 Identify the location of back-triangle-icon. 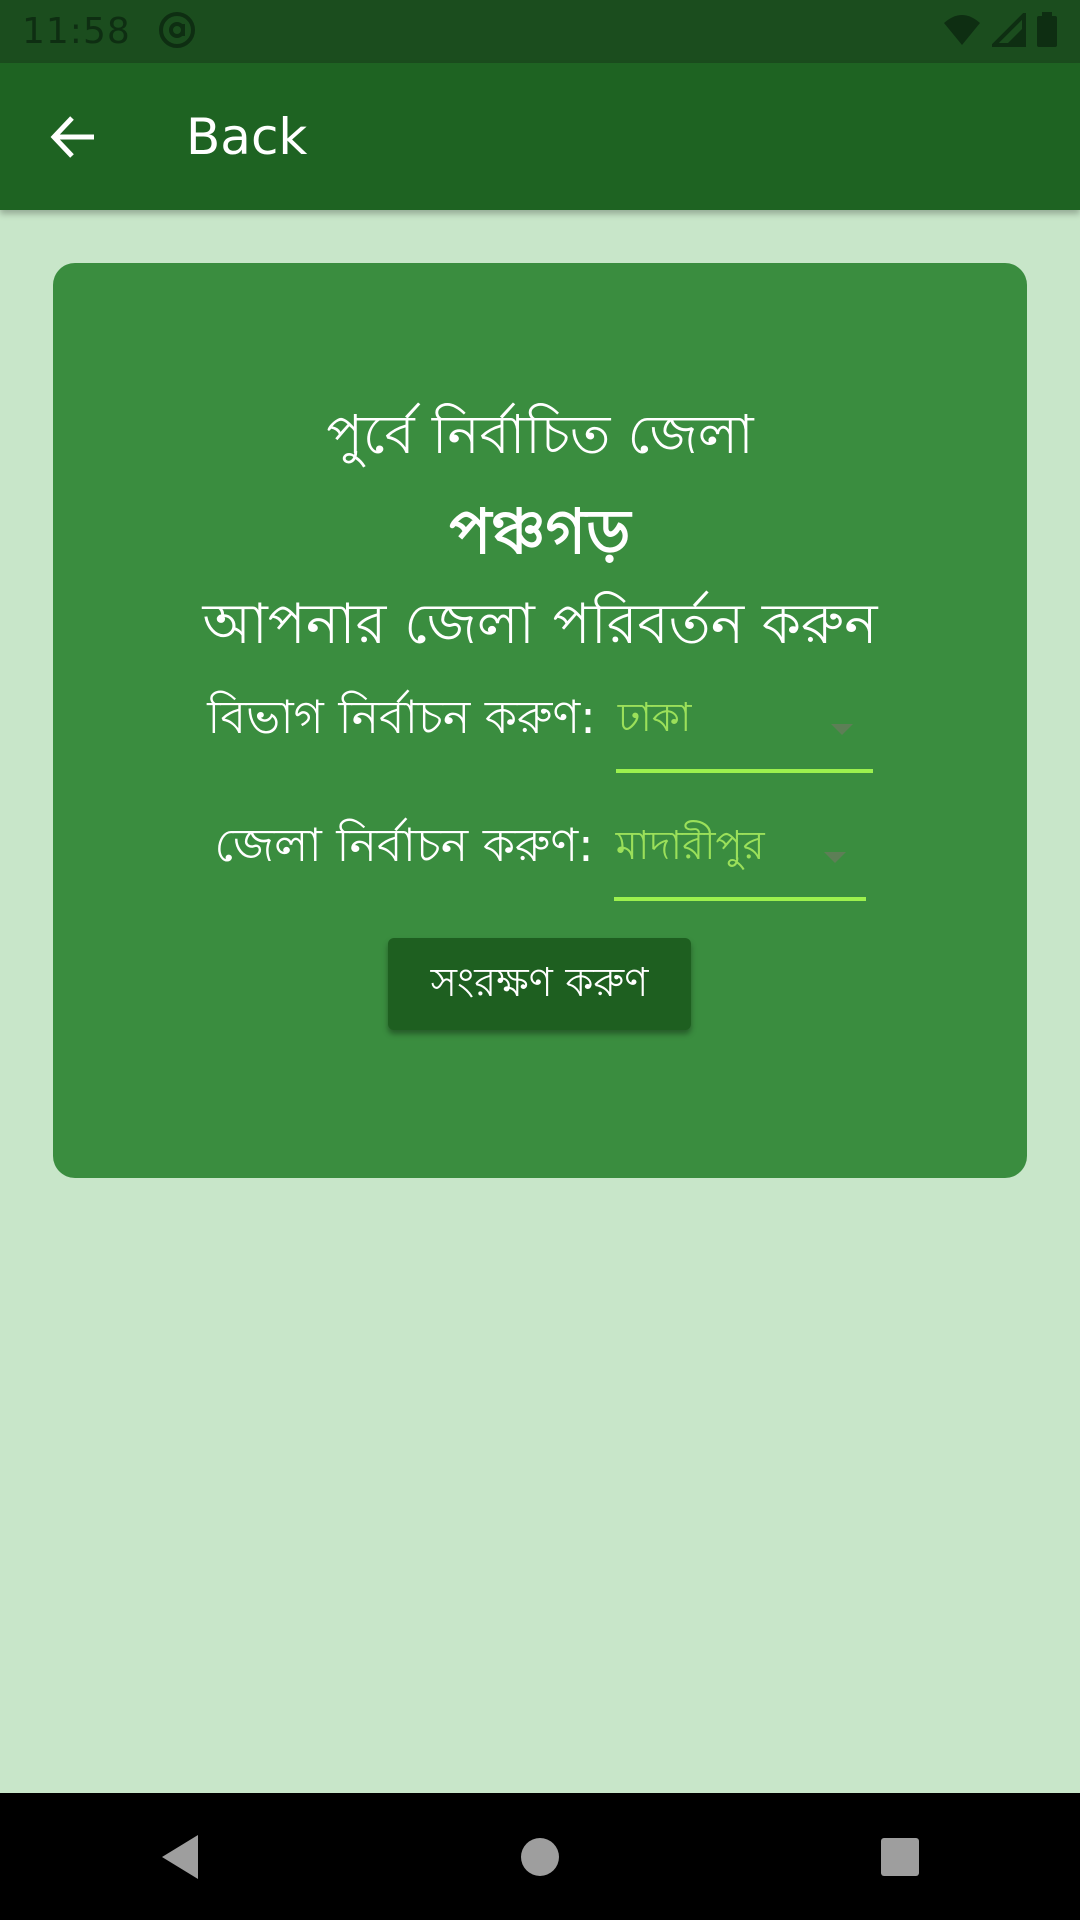
(180, 1857).